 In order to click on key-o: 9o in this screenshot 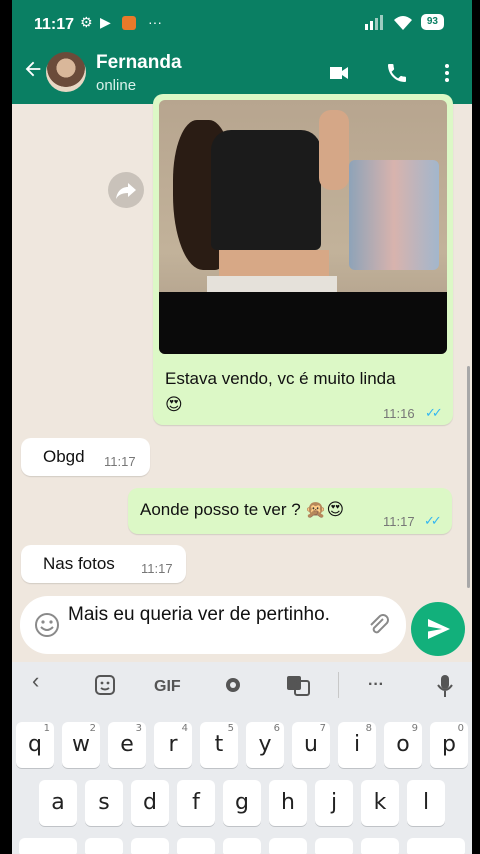, I will do `click(403, 745)`.